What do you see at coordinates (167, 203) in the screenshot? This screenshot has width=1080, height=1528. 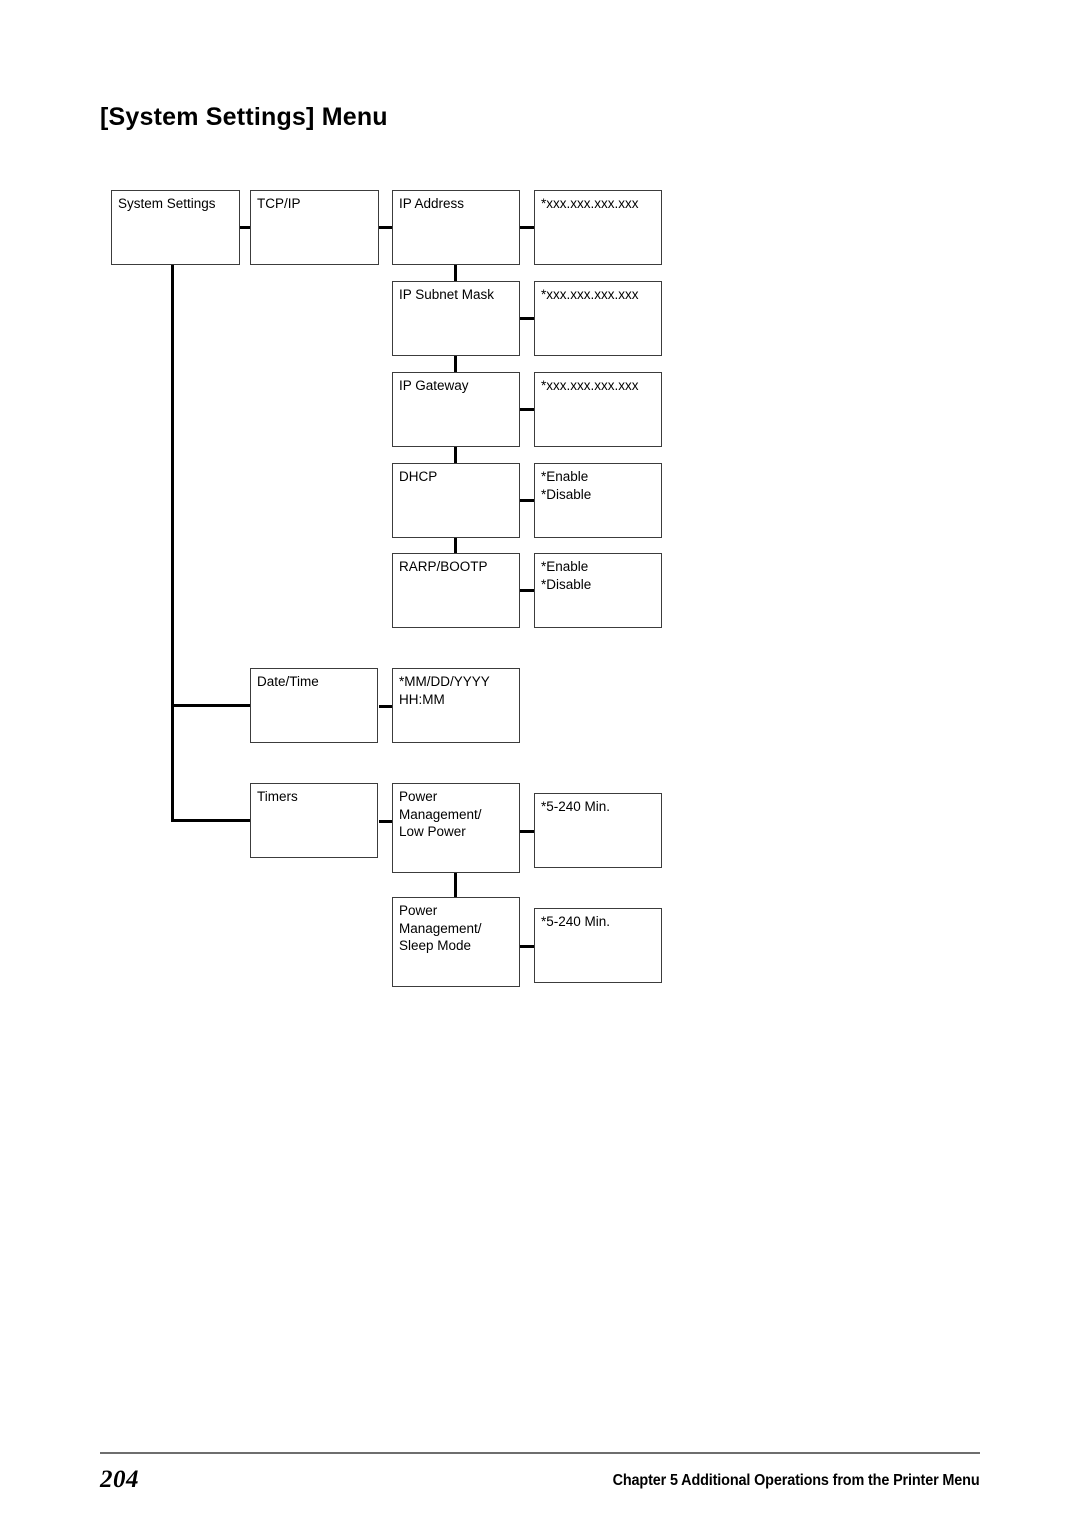 I see `node-label-system-settings: System Settings` at bounding box center [167, 203].